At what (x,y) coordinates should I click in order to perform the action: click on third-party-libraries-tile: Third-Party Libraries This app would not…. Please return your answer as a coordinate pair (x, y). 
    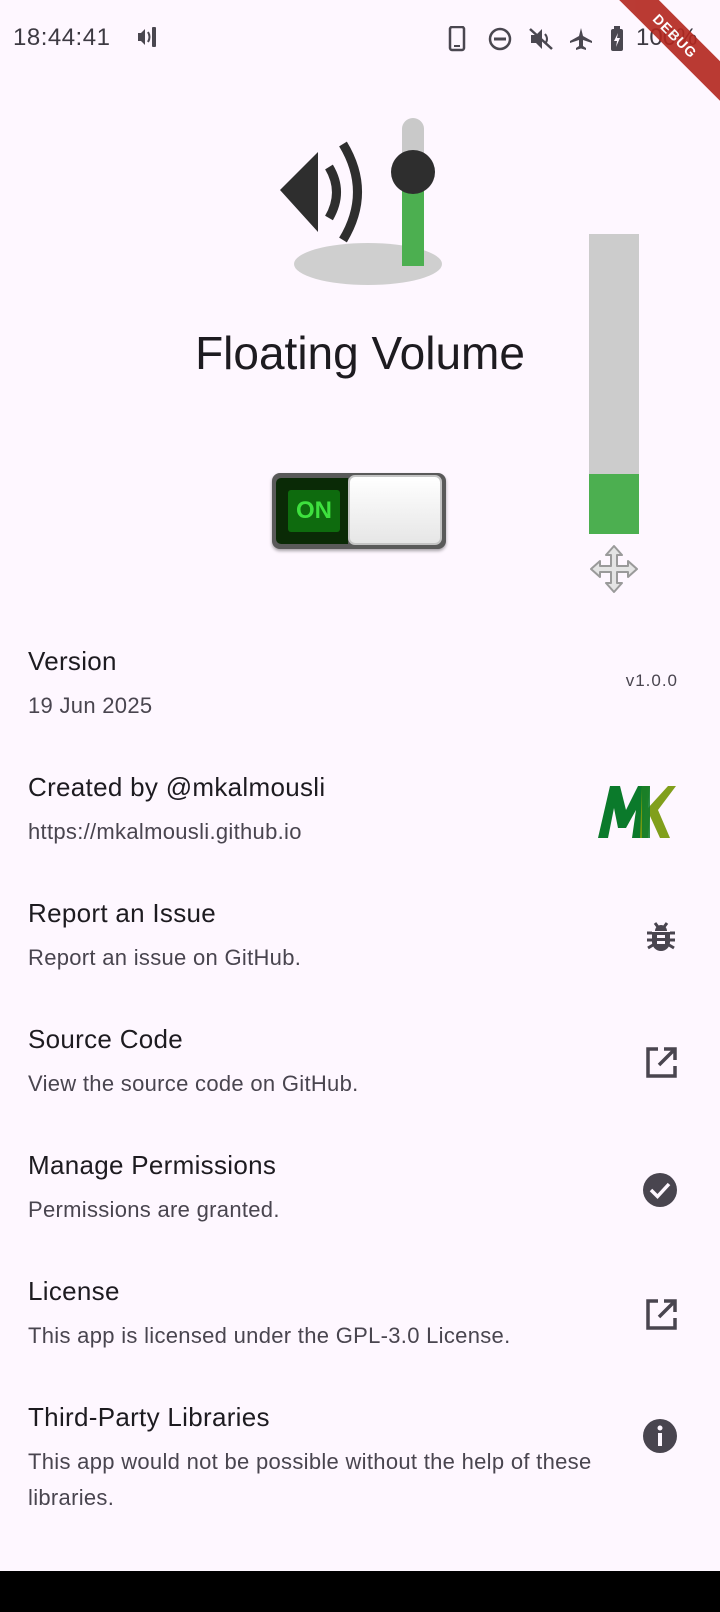
    Looking at the image, I should click on (360, 1453).